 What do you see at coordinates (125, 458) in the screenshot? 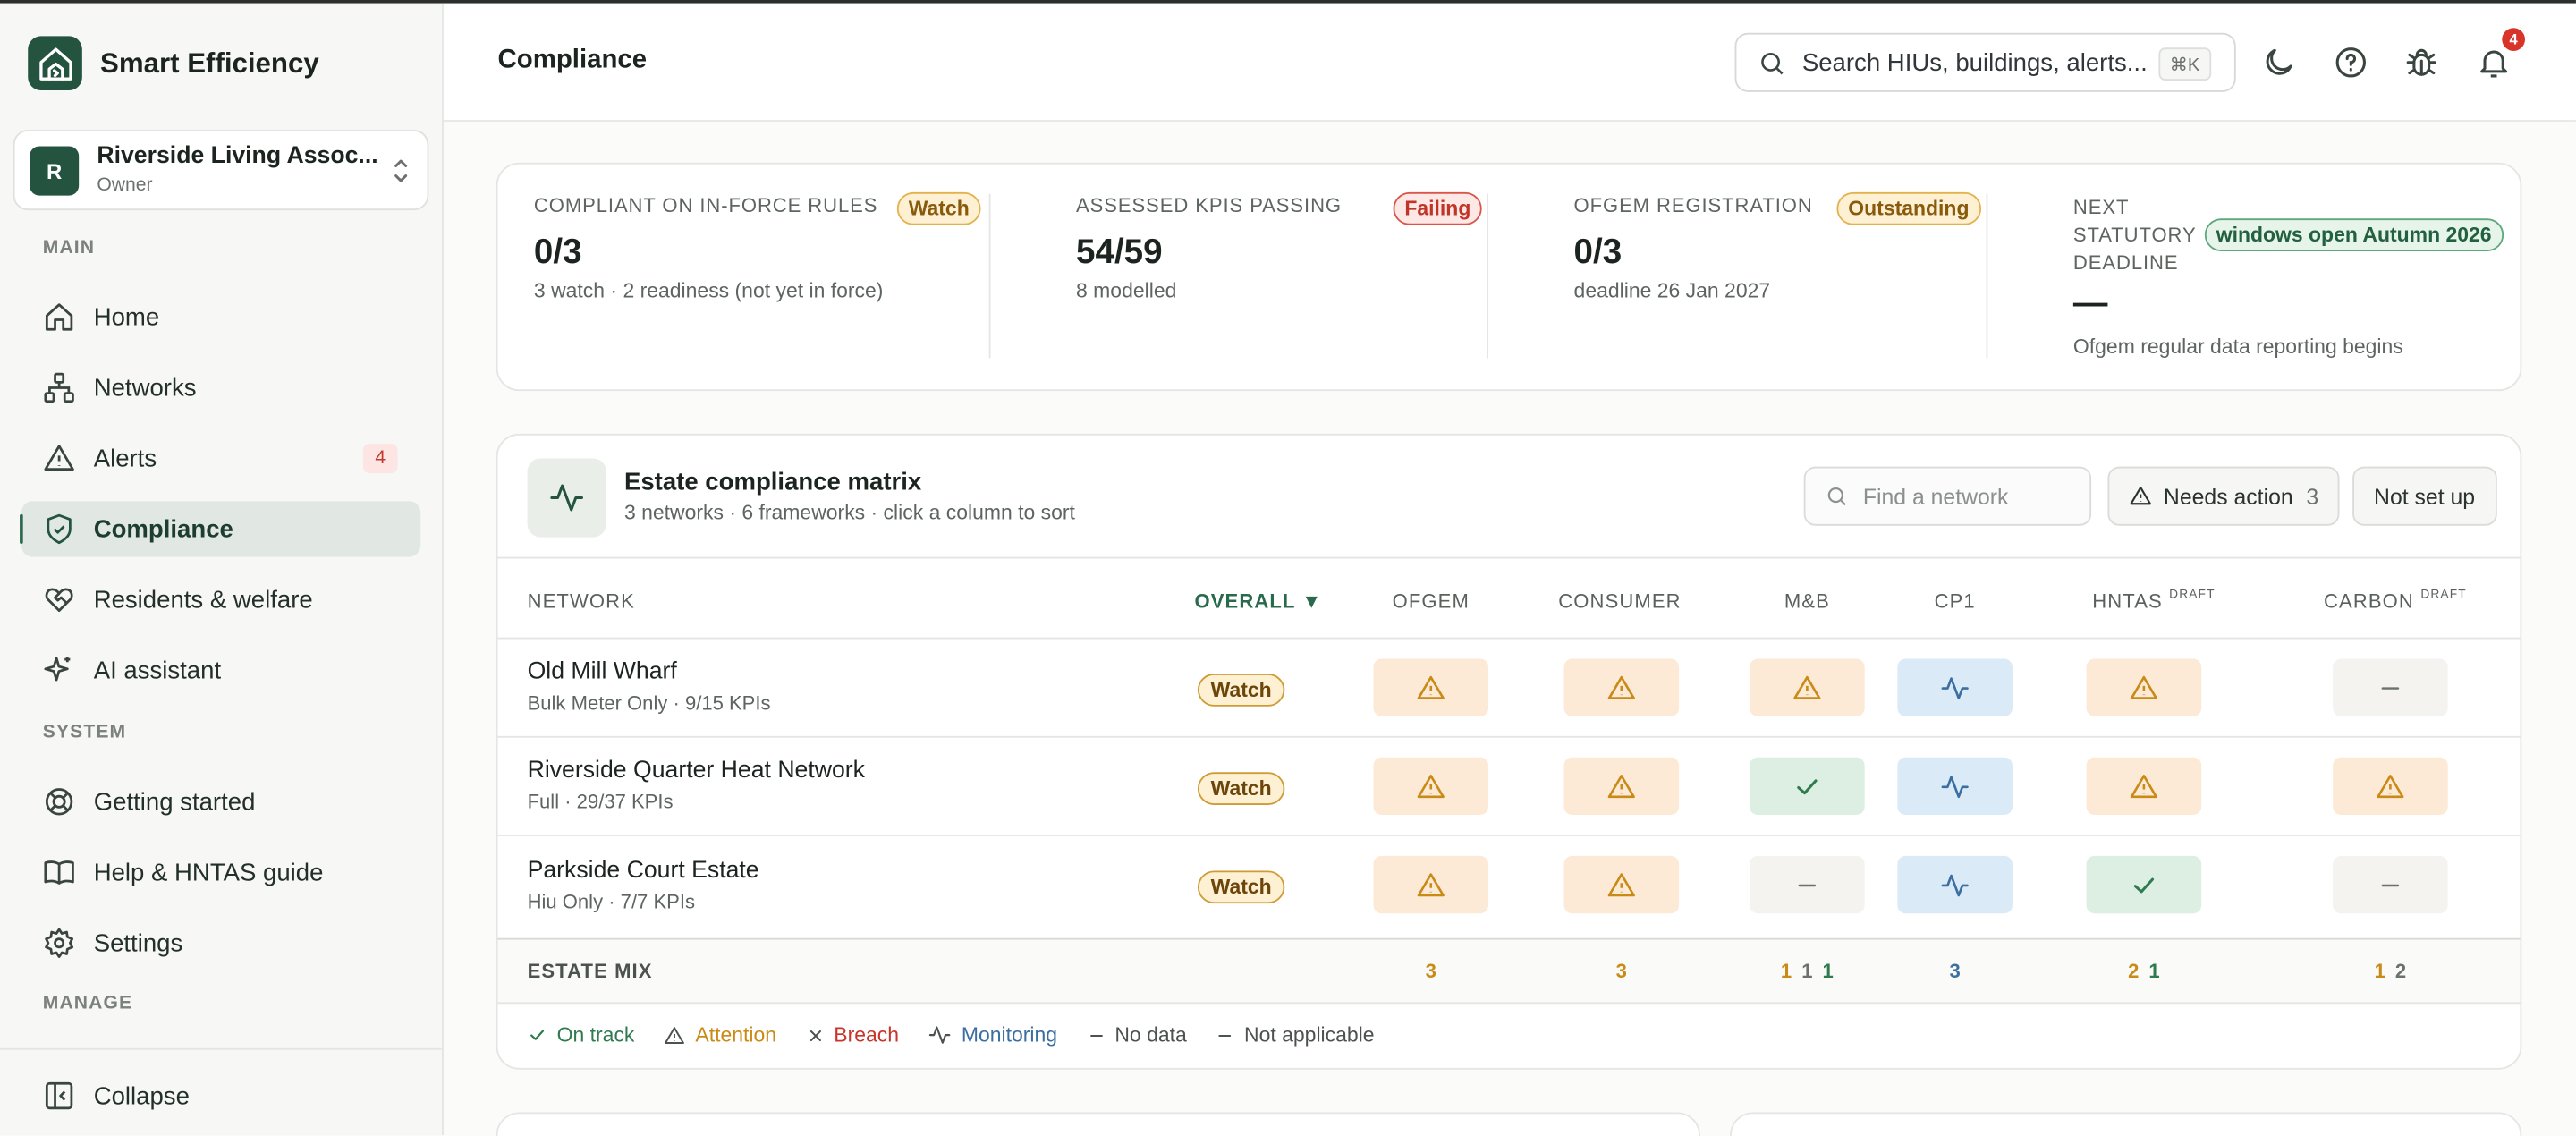
I see `sidebar-item-label: Alerts` at bounding box center [125, 458].